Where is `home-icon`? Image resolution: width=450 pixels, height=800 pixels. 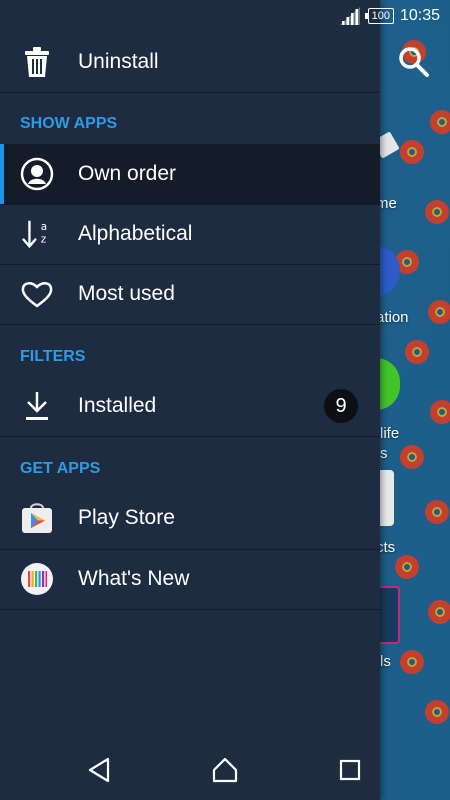 home-icon is located at coordinates (225, 770).